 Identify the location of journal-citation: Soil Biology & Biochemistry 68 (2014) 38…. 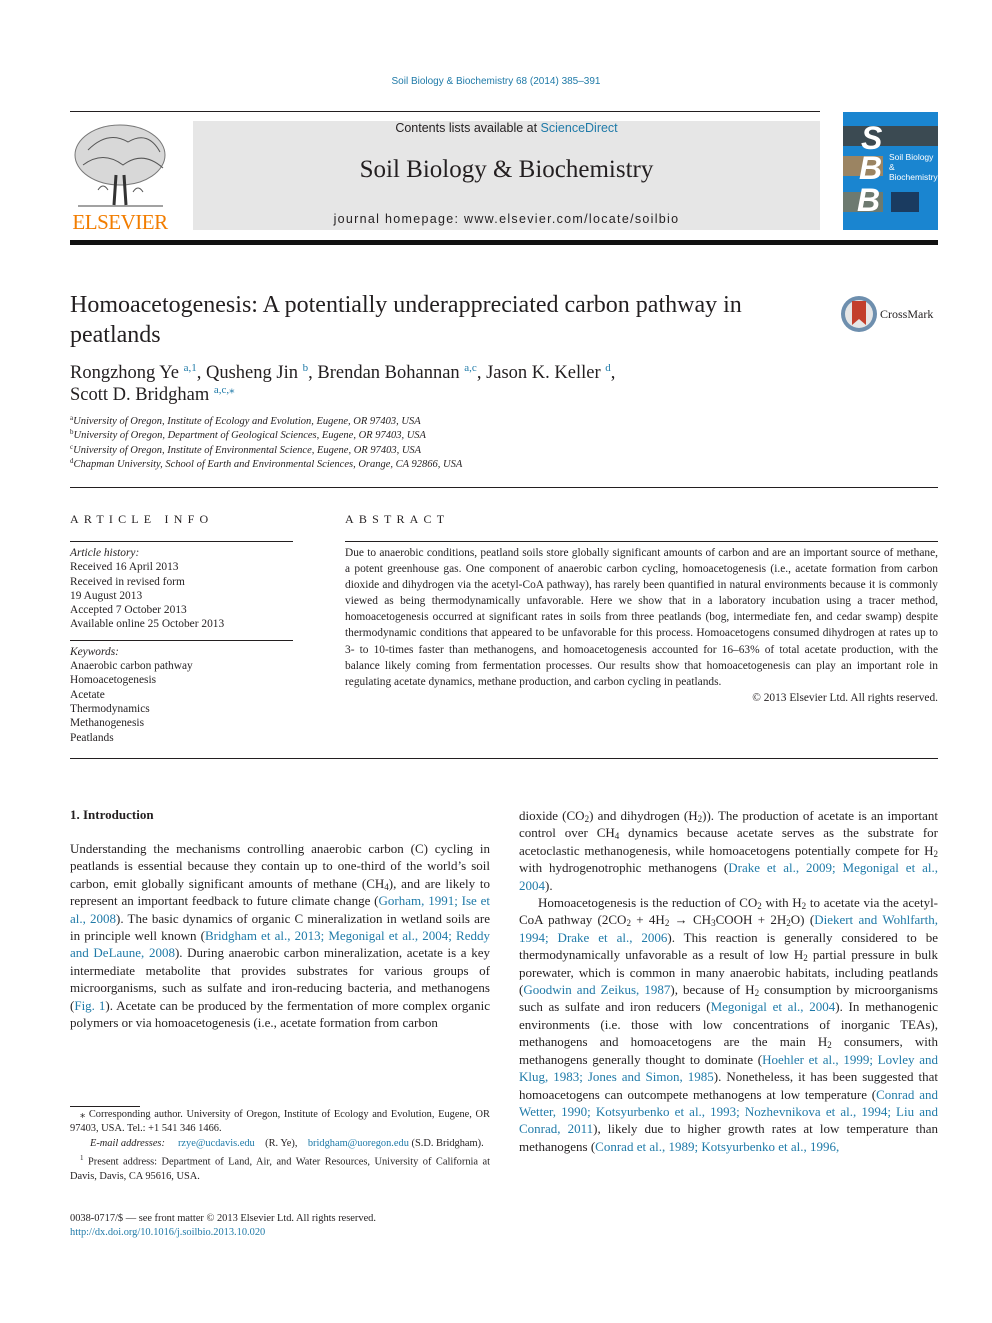
(496, 81).